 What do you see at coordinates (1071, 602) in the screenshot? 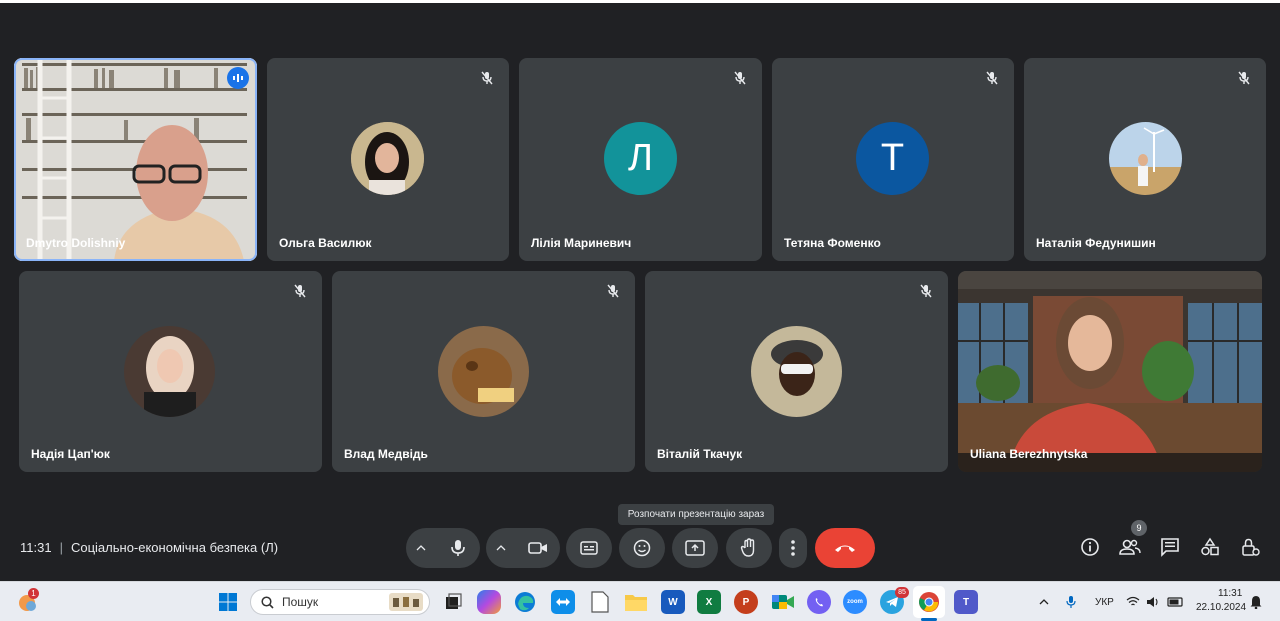
I see `tray-microphone-icon` at bounding box center [1071, 602].